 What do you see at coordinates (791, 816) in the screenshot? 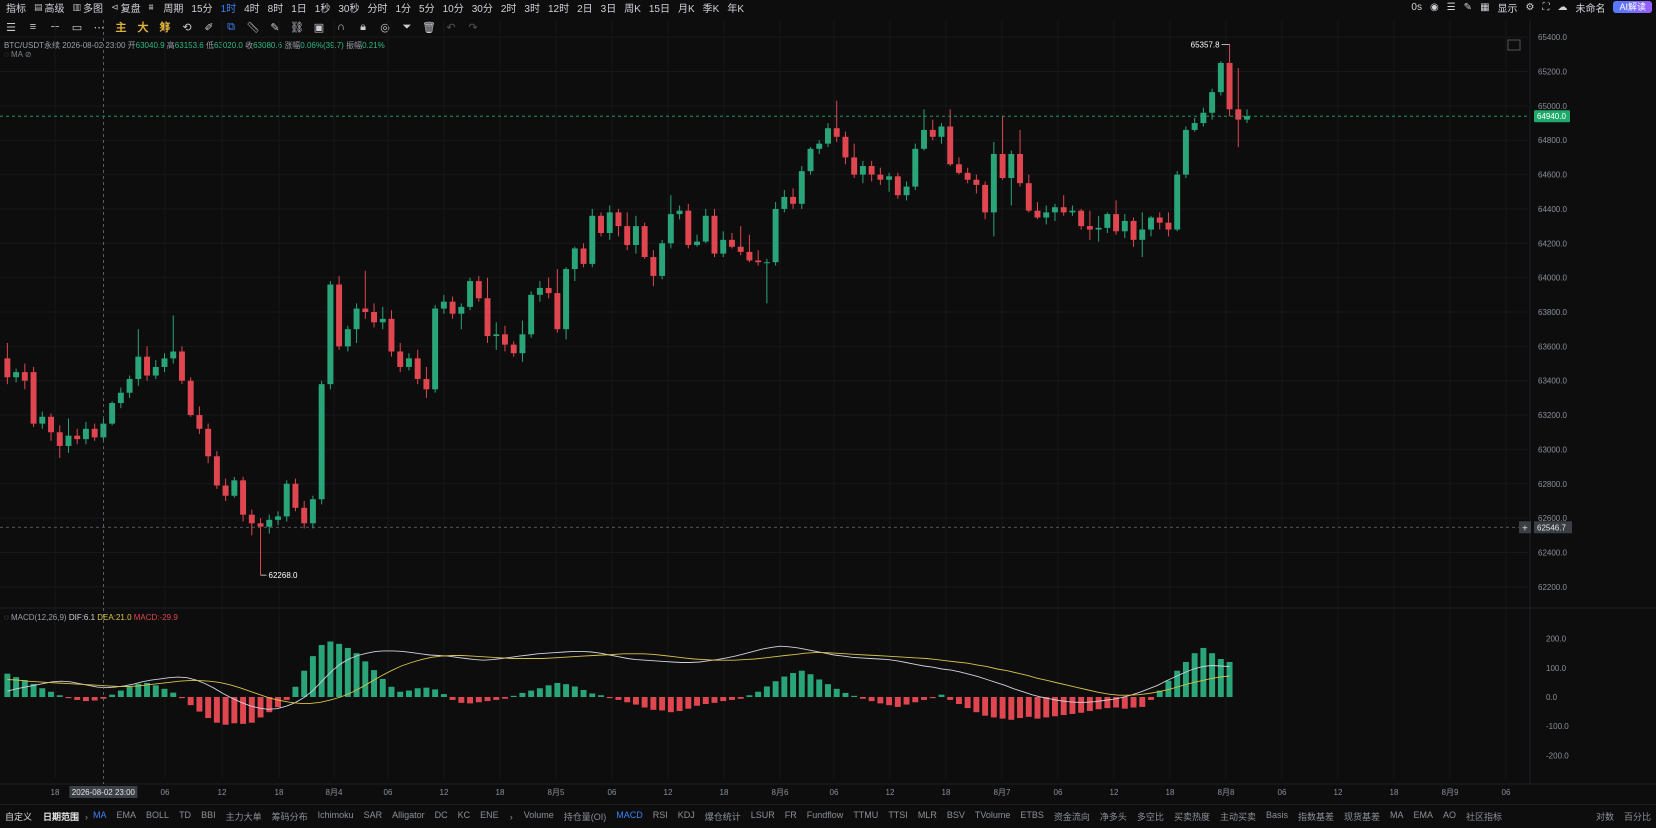
I see `indicator-tab: FR` at bounding box center [791, 816].